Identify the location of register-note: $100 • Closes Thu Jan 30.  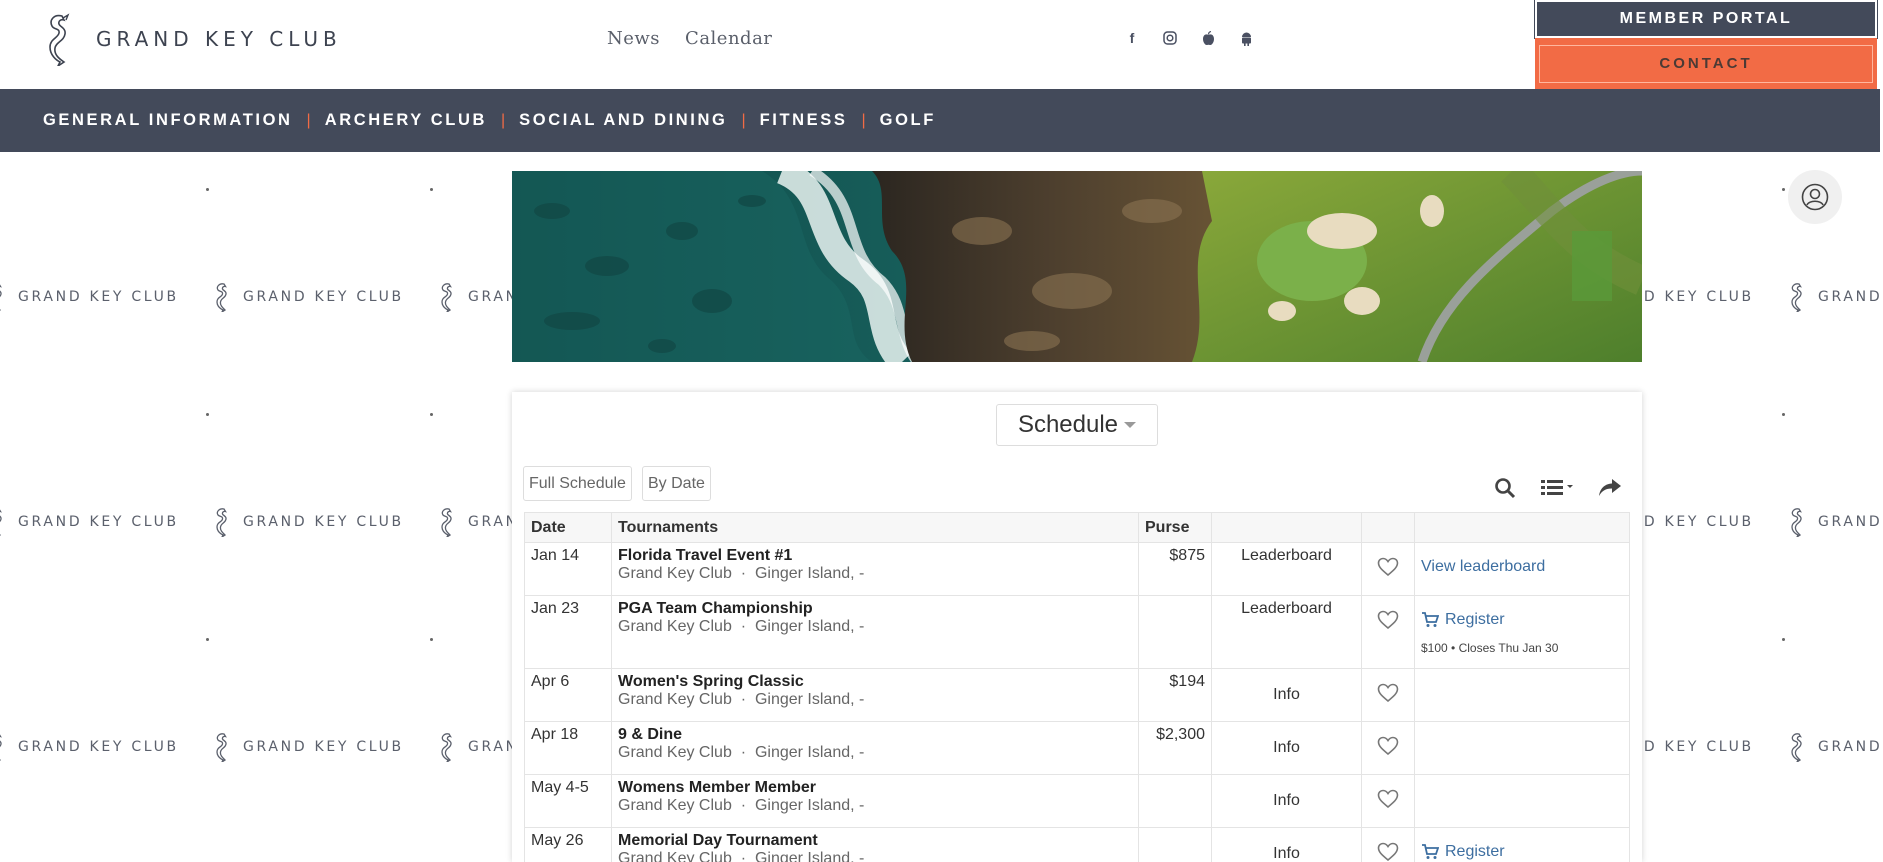
(1490, 648).